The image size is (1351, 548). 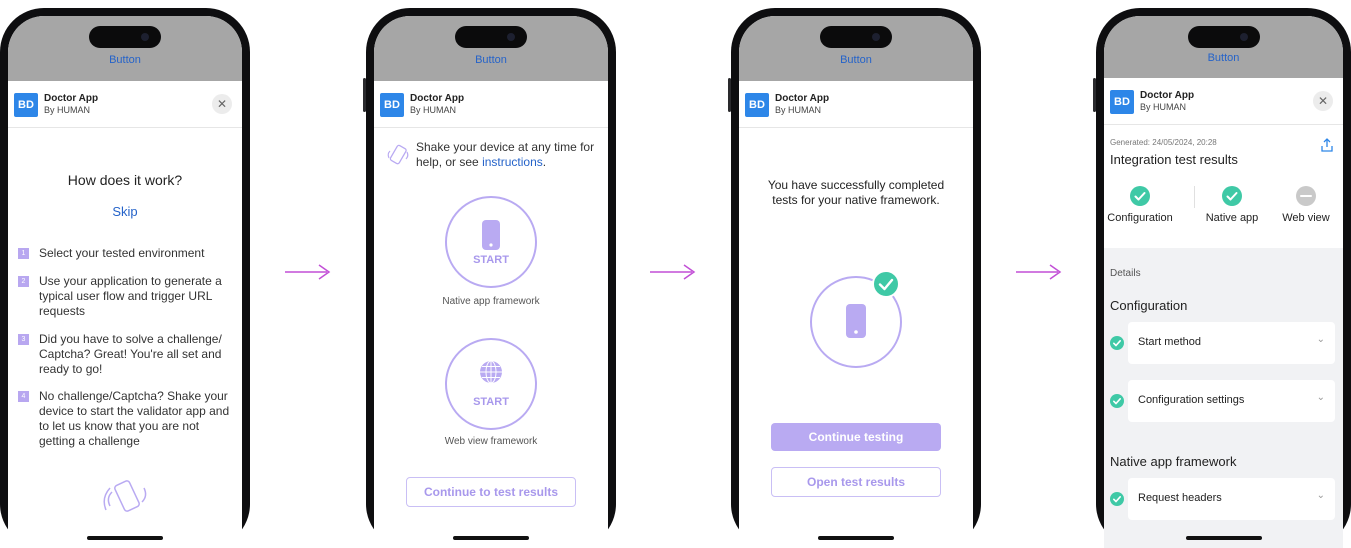 I want to click on minus-circle-icon, so click(x=1306, y=196).